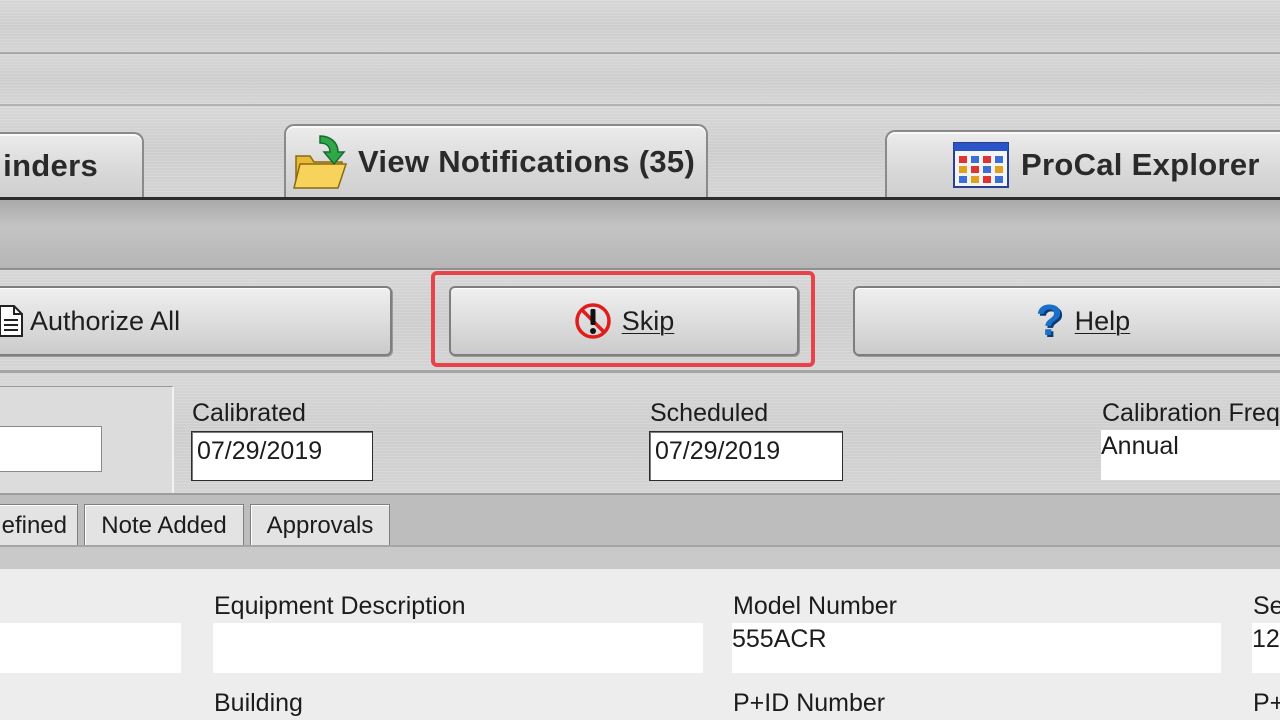  What do you see at coordinates (34, 525) in the screenshot?
I see `tab-user-defined-label: efined` at bounding box center [34, 525].